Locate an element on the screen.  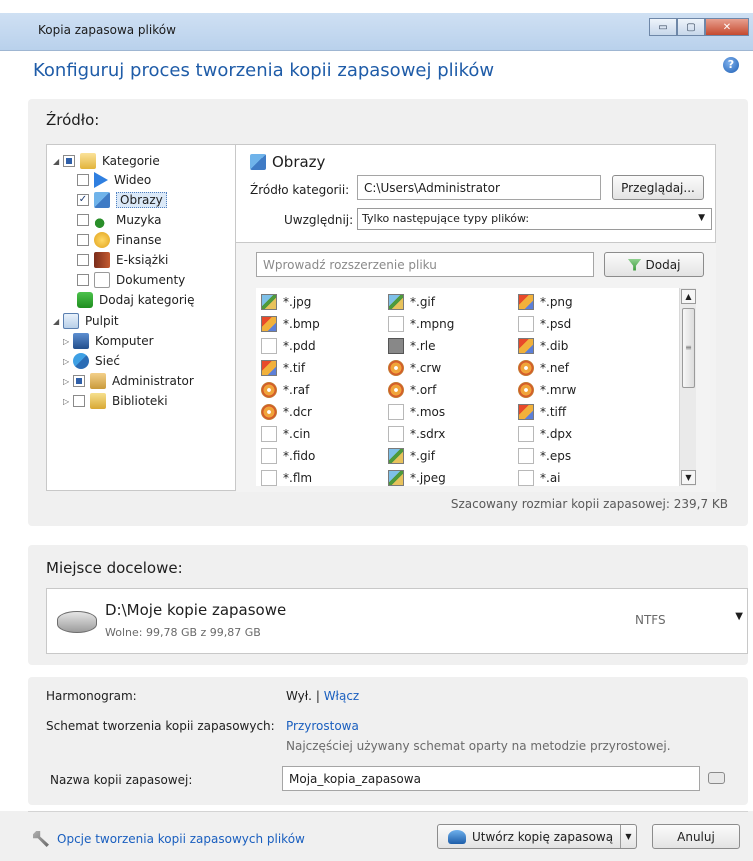
tree-item-pulpit: ◢ Pulpit is located at coordinates (86, 321).